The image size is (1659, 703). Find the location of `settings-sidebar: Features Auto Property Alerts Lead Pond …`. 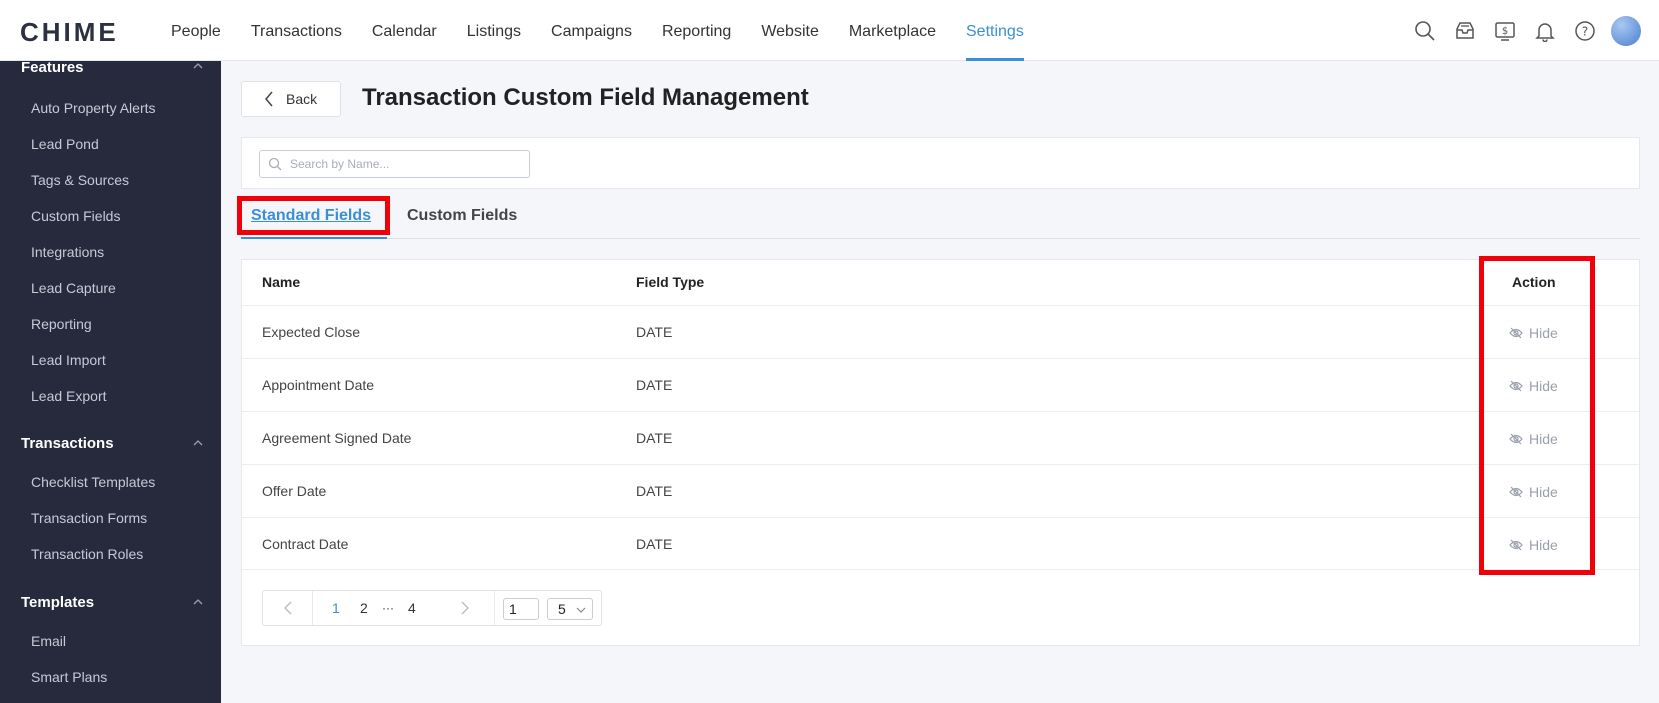

settings-sidebar: Features Auto Property Alerts Lead Pond … is located at coordinates (110, 382).